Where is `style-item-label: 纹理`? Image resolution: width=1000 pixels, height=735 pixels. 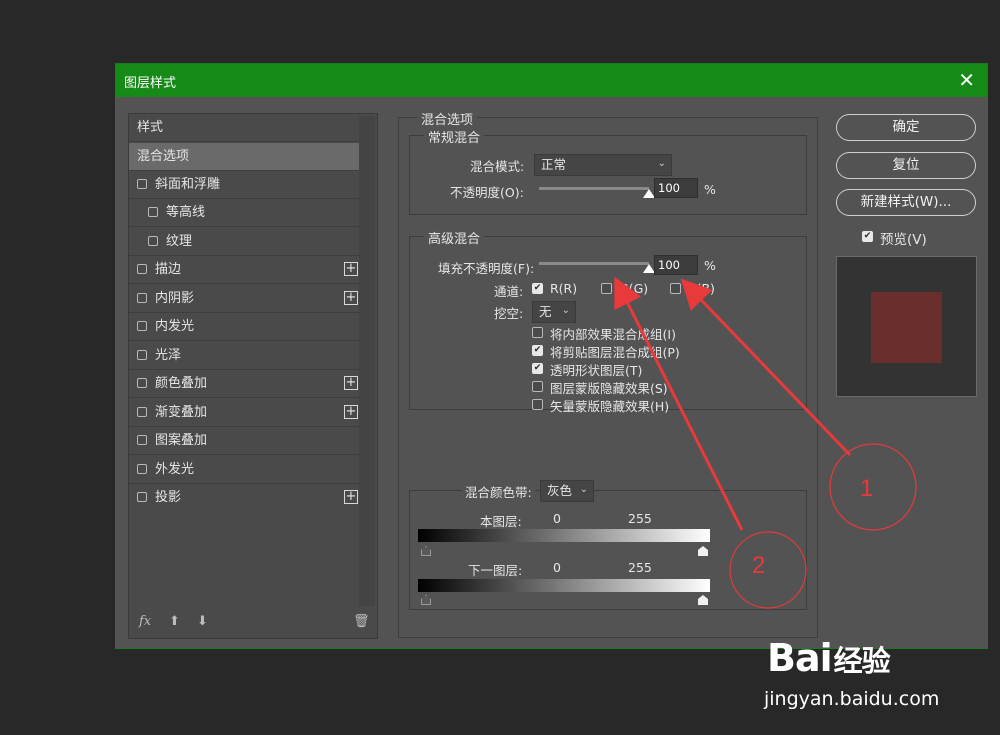
style-item-label: 纹理 is located at coordinates (179, 241).